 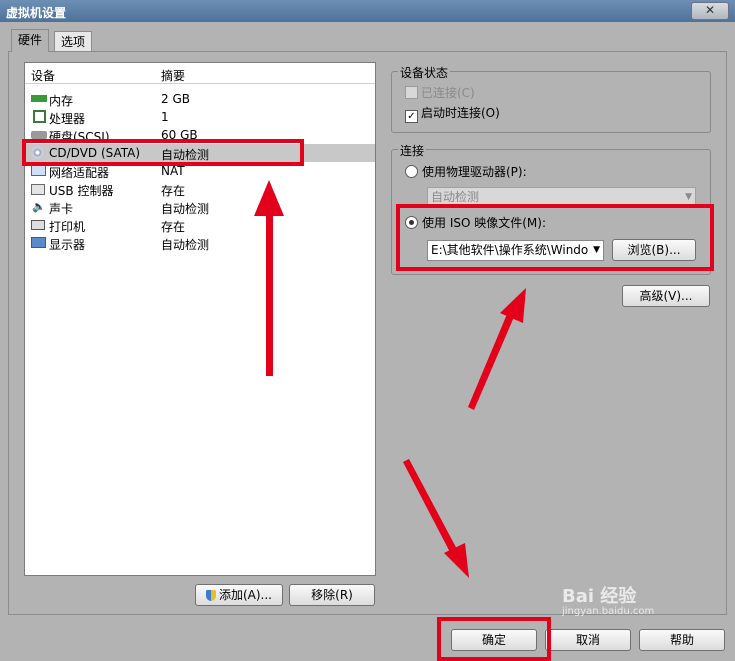 I want to click on arrow-diagonal-icon, so click(x=497, y=349).